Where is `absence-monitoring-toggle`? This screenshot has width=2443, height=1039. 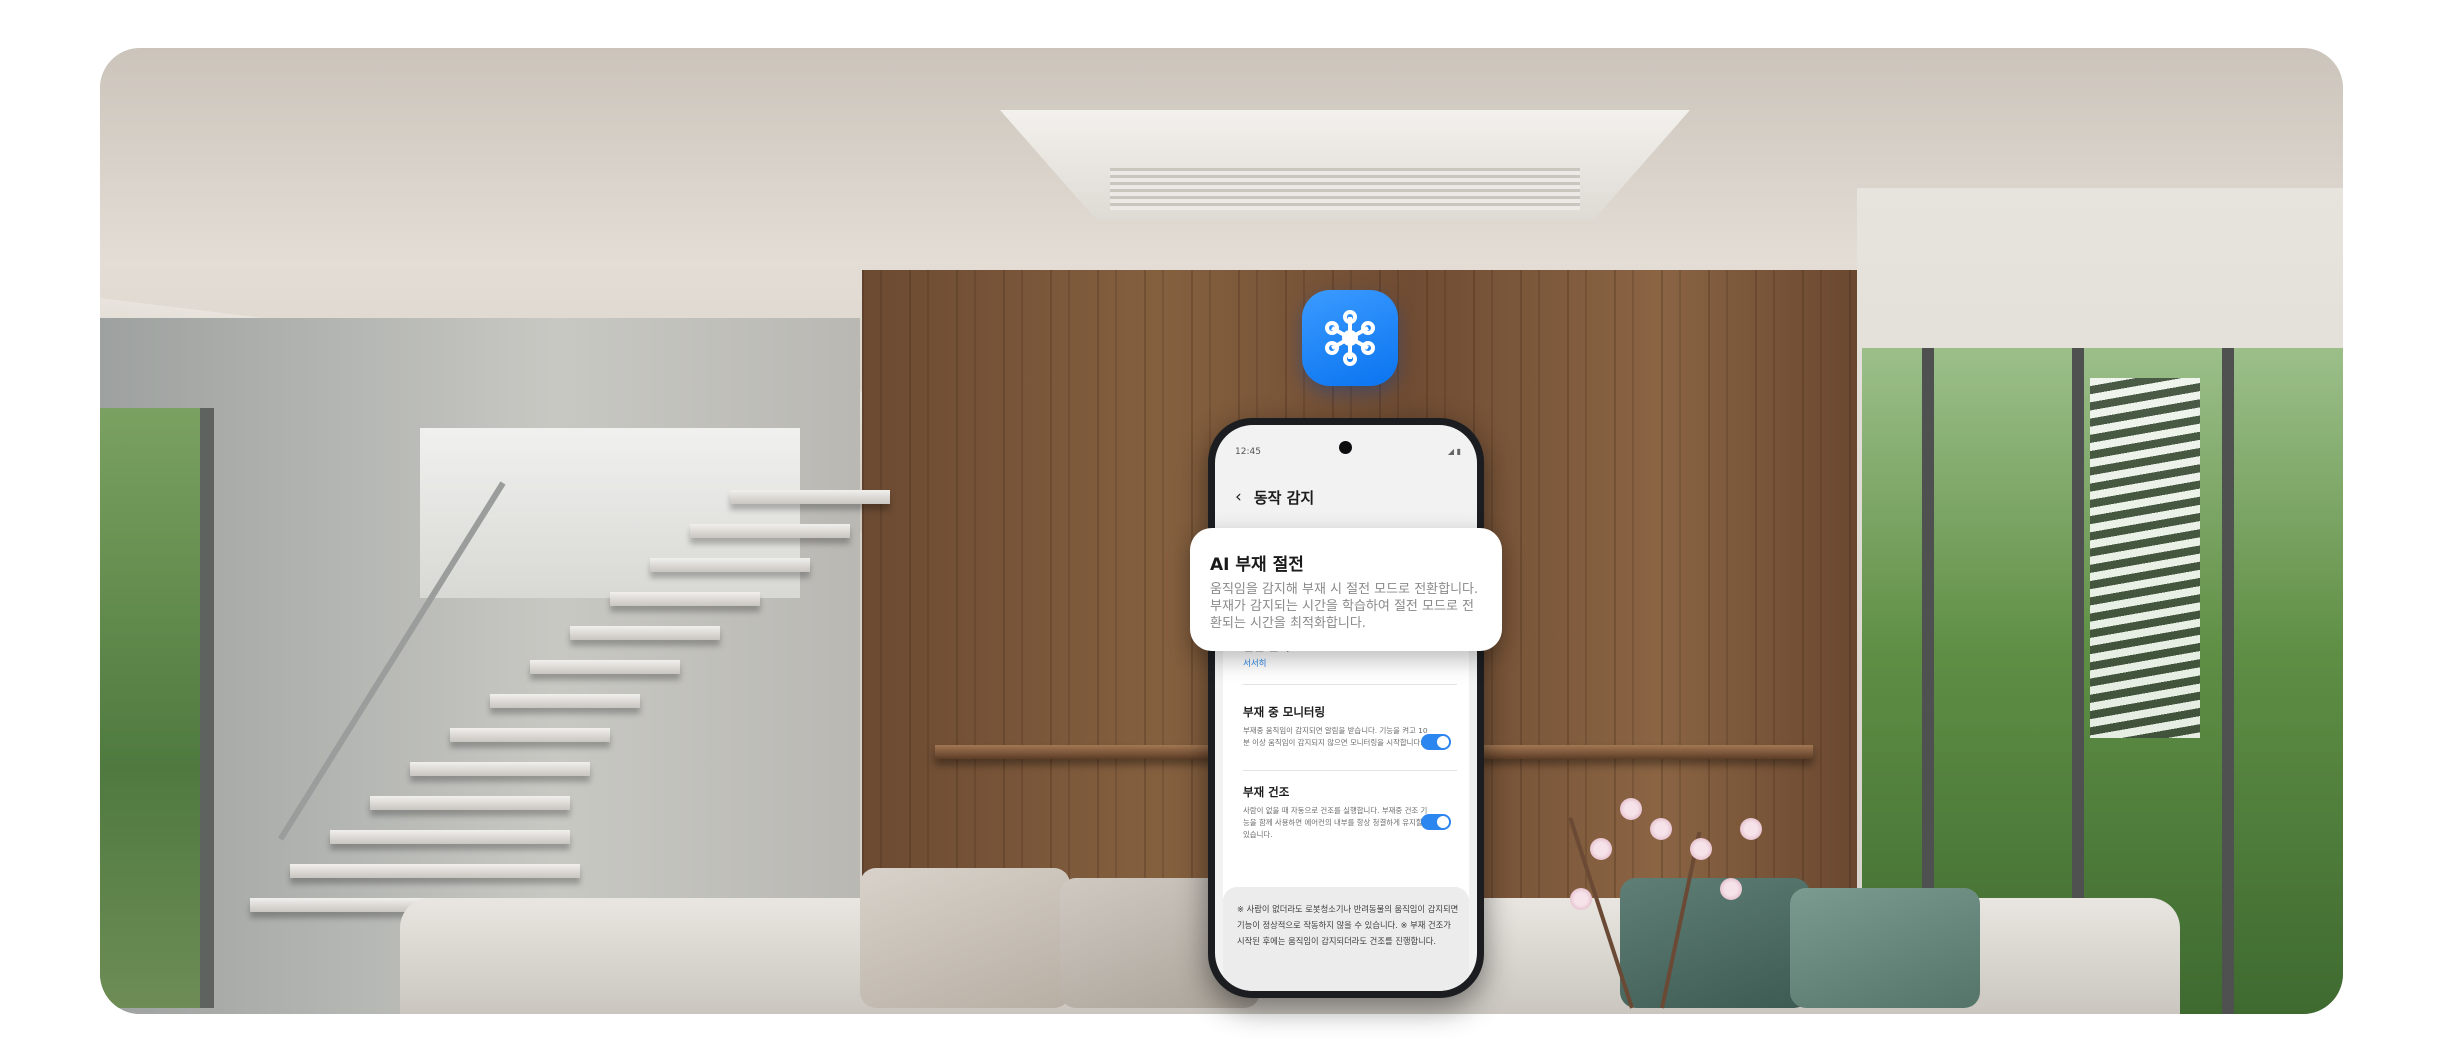 absence-monitoring-toggle is located at coordinates (1436, 742).